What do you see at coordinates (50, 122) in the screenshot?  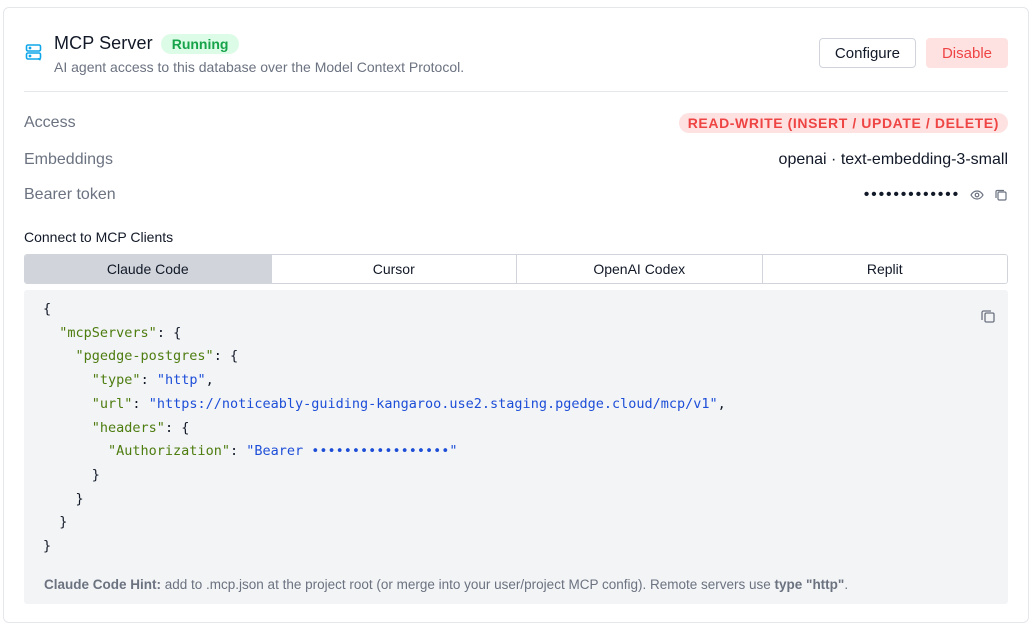 I see `access-label: Access` at bounding box center [50, 122].